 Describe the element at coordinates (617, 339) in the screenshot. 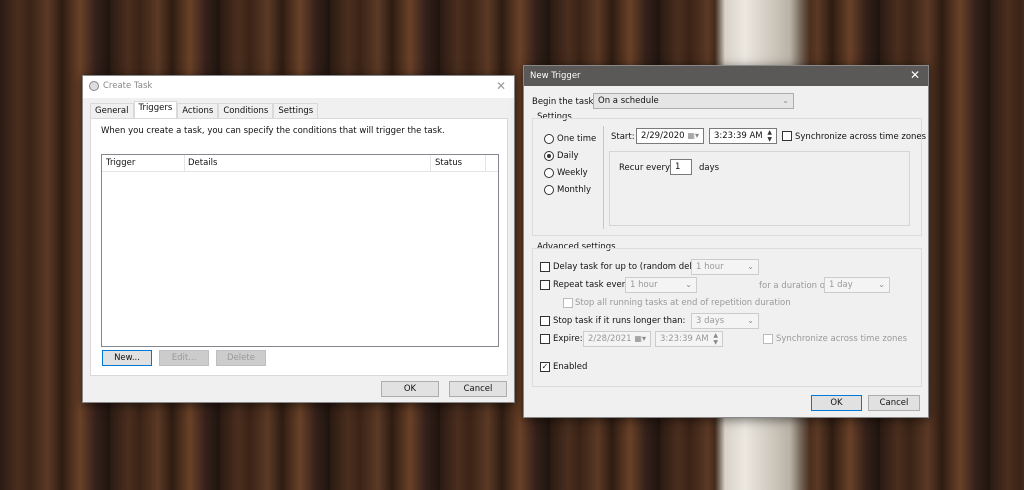

I see `expire-date-picker: 2/28/2021 ▦▾` at that location.